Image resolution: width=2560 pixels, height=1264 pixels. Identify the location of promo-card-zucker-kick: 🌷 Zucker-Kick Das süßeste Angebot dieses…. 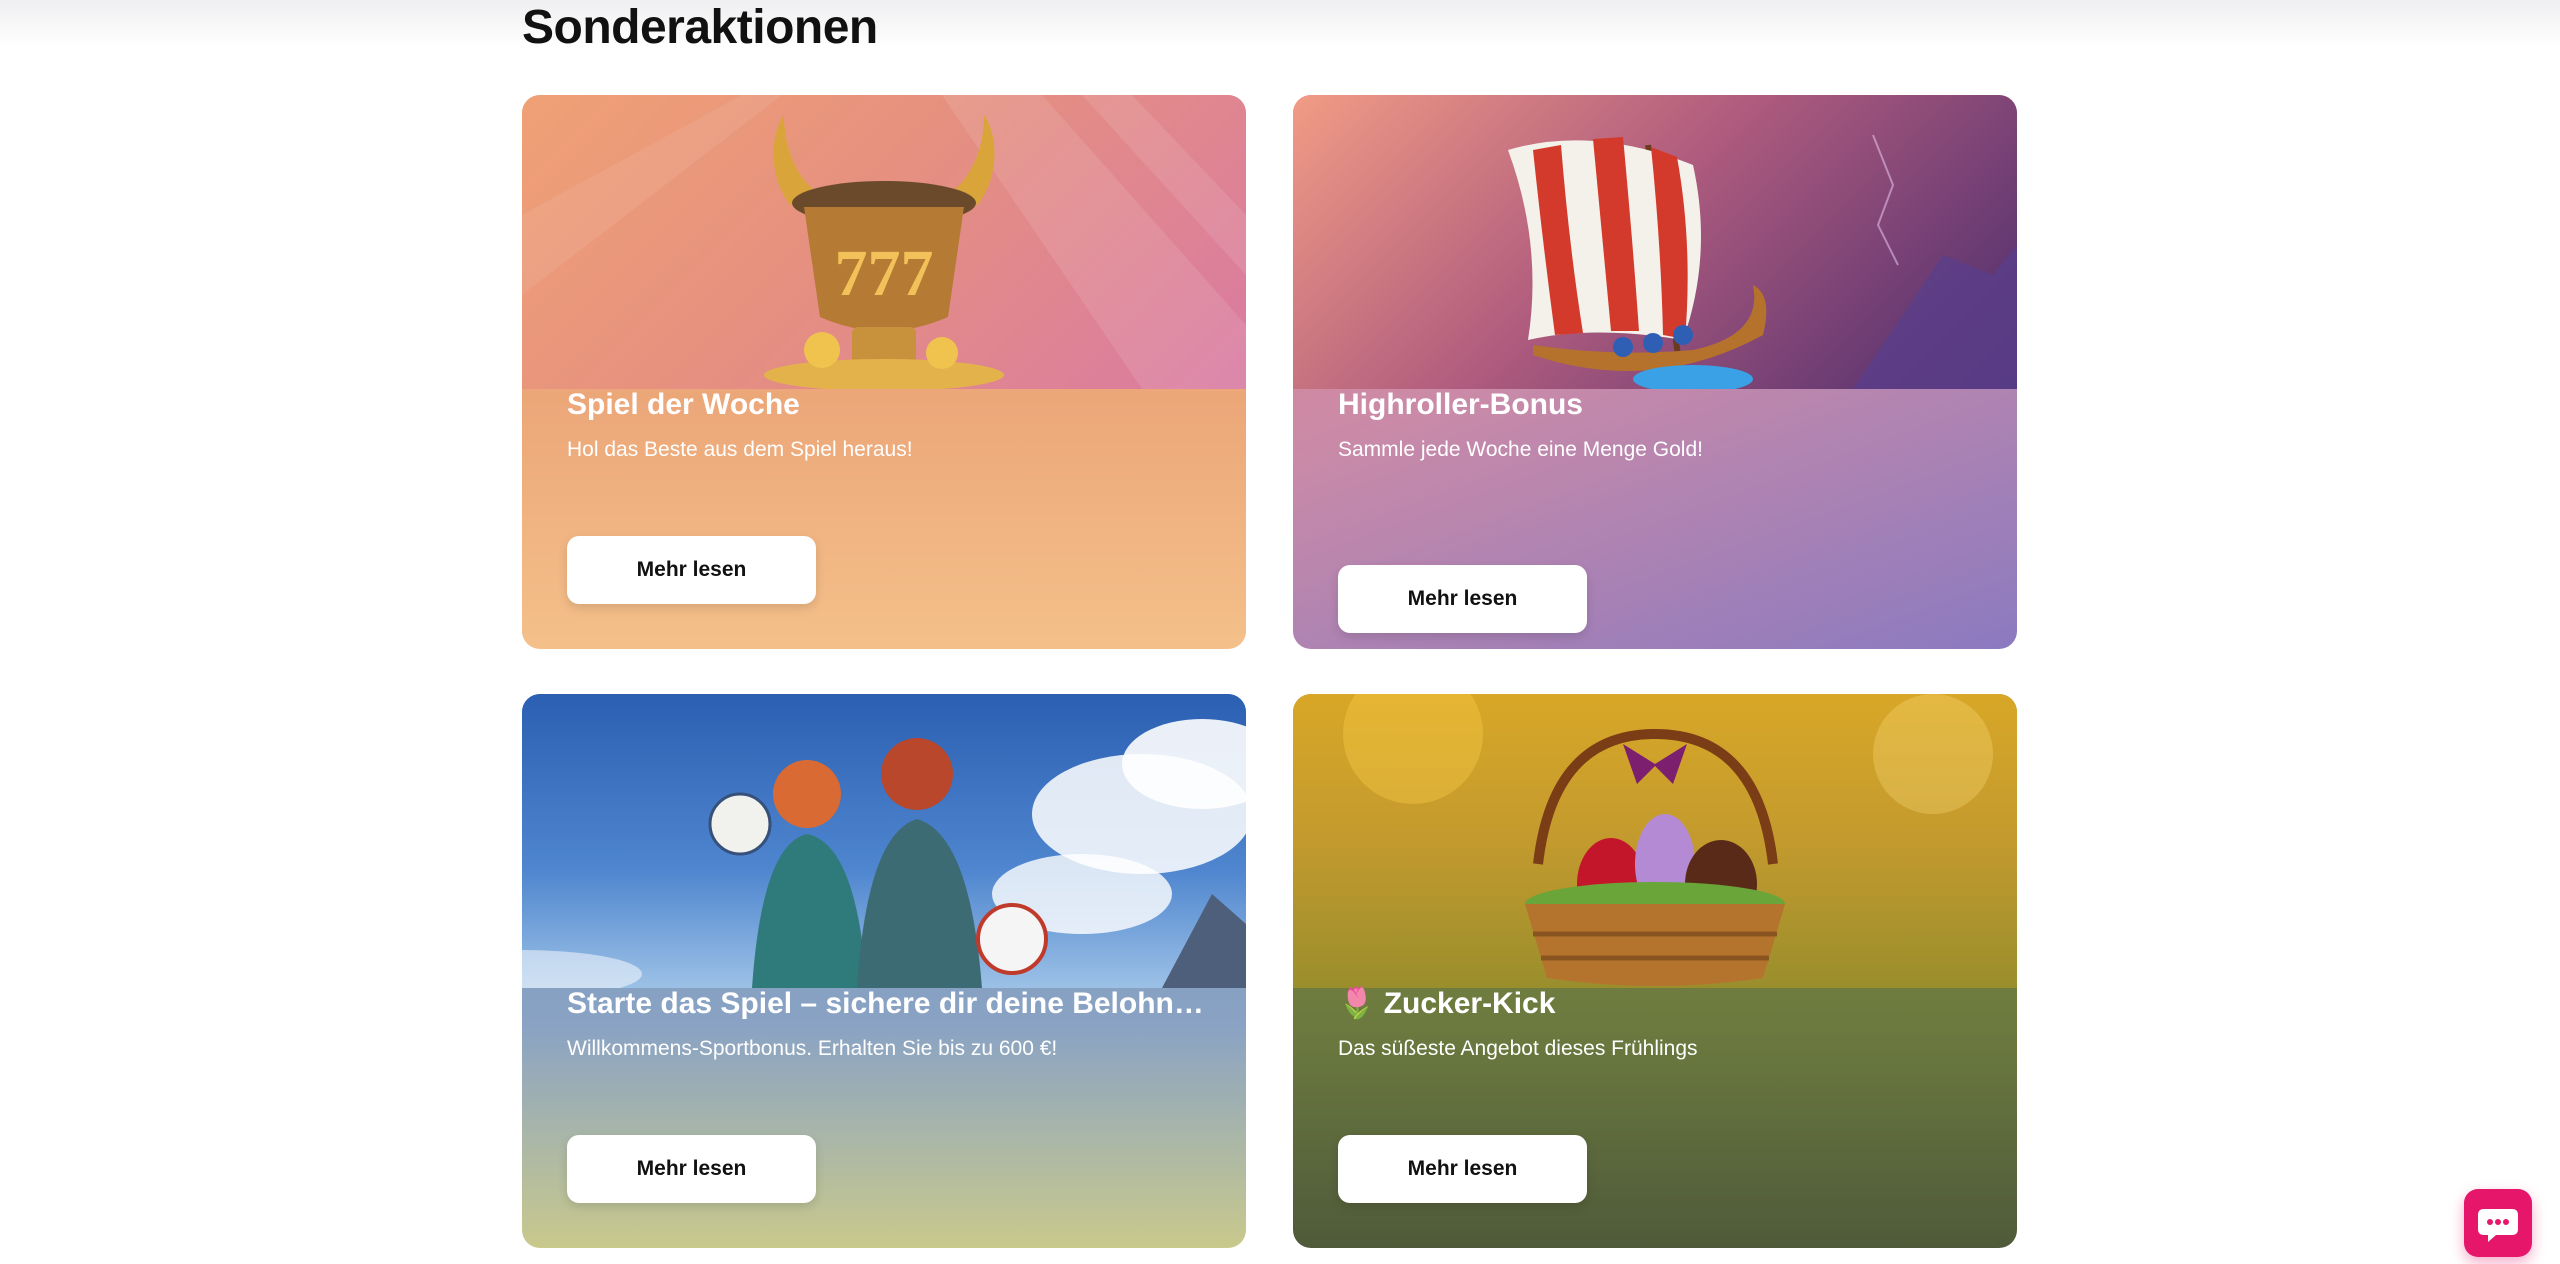
(1655, 971).